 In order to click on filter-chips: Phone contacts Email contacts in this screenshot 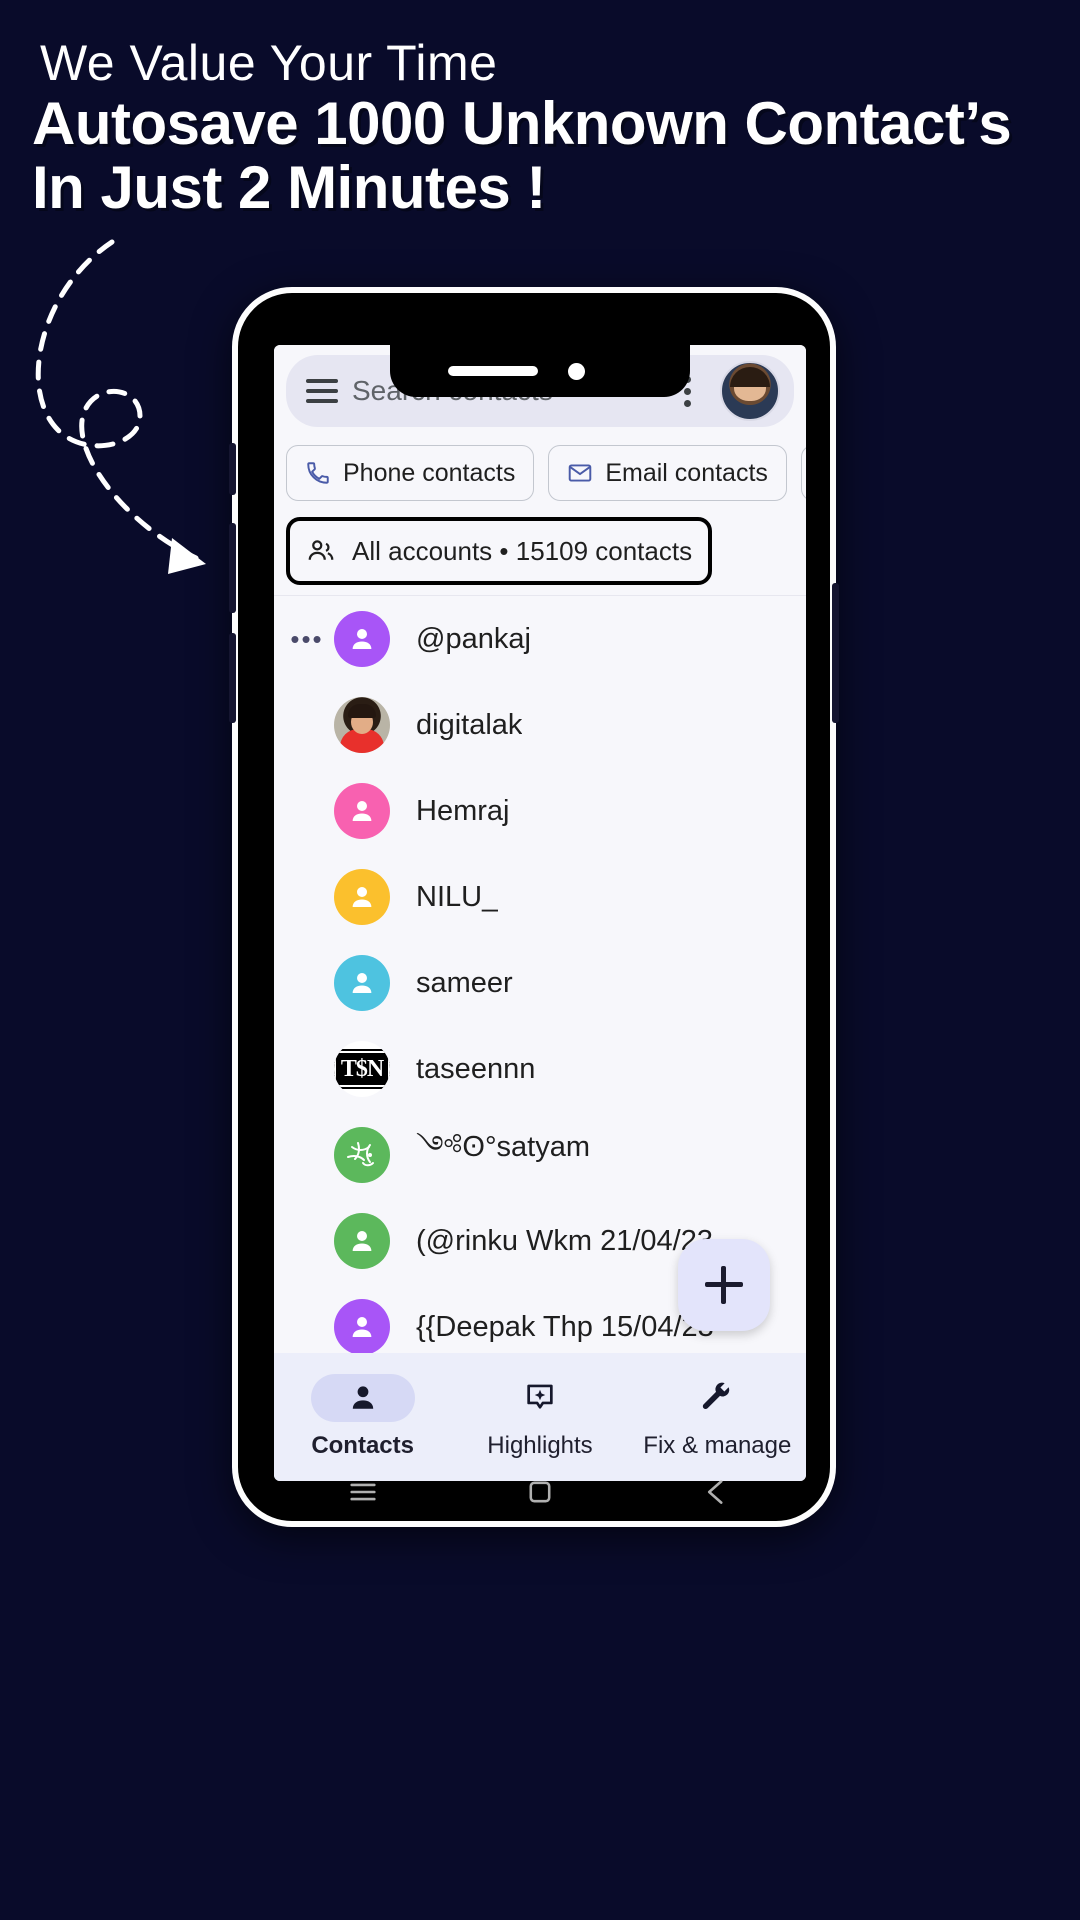, I will do `click(540, 471)`.